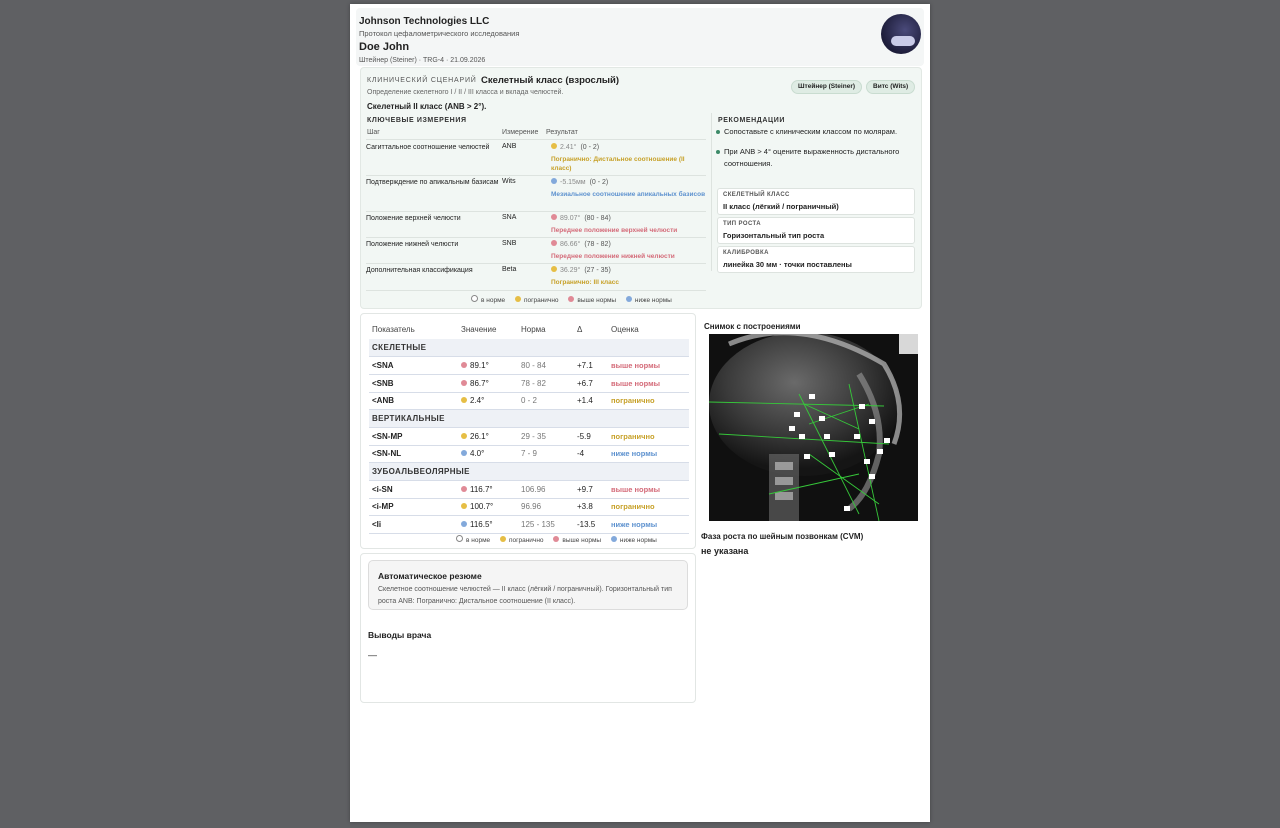 The image size is (1280, 828). What do you see at coordinates (529, 348) in the screenshot?
I see `table-group-header: СКЕЛЕТНЫЕ` at bounding box center [529, 348].